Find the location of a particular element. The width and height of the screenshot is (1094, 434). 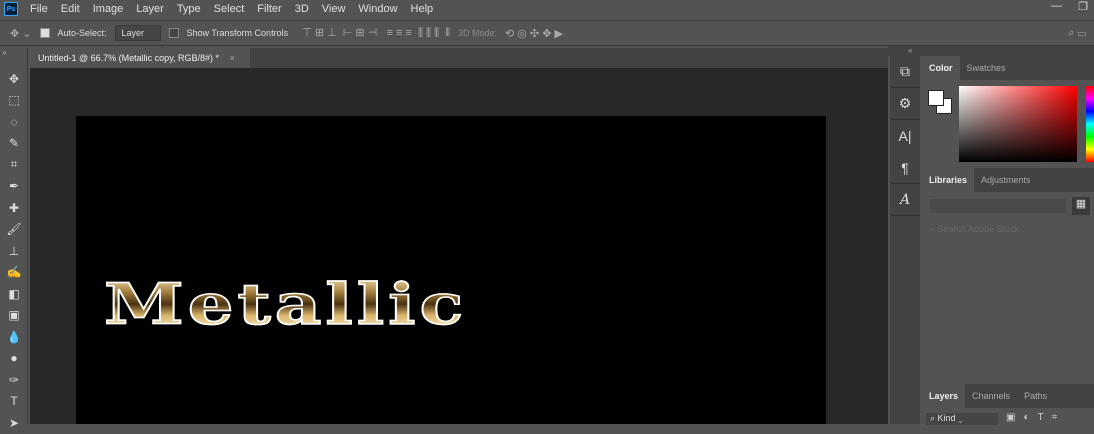

photoshop-logo: Ps is located at coordinates (11, 9).